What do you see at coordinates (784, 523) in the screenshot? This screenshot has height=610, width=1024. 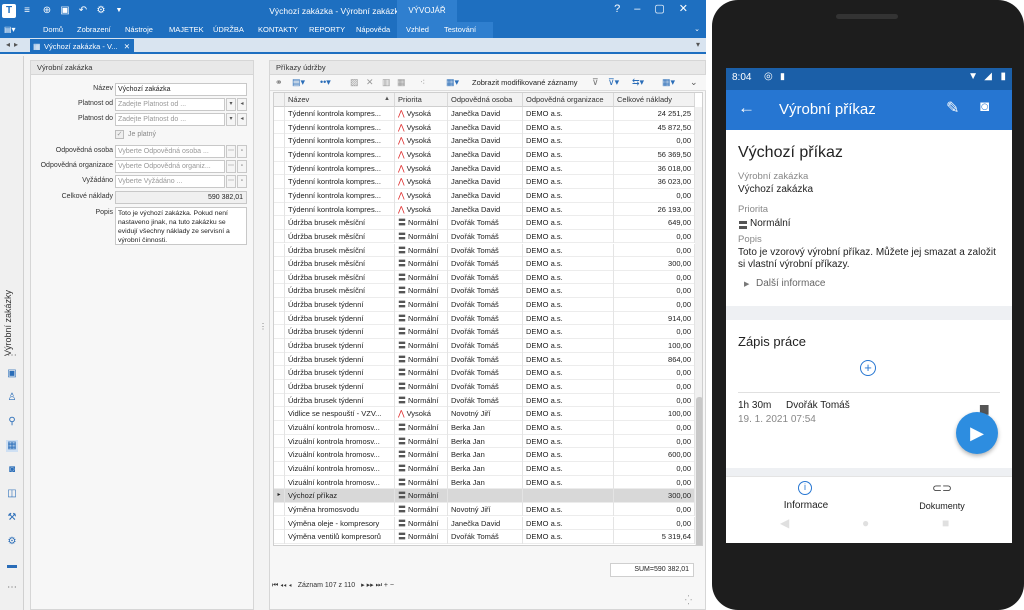 I see `android-back-icon: ◀` at bounding box center [784, 523].